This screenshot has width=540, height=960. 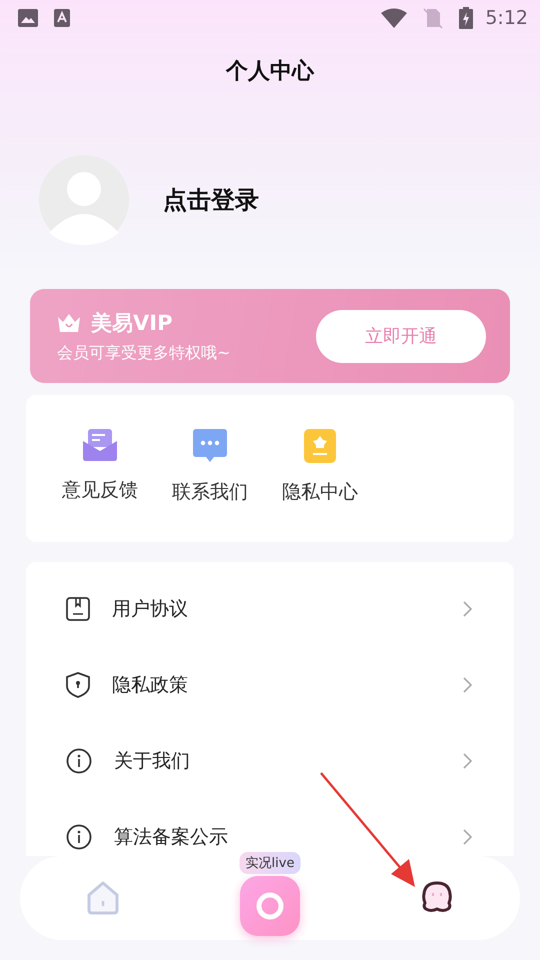 What do you see at coordinates (78, 685) in the screenshot?
I see `shield-icon` at bounding box center [78, 685].